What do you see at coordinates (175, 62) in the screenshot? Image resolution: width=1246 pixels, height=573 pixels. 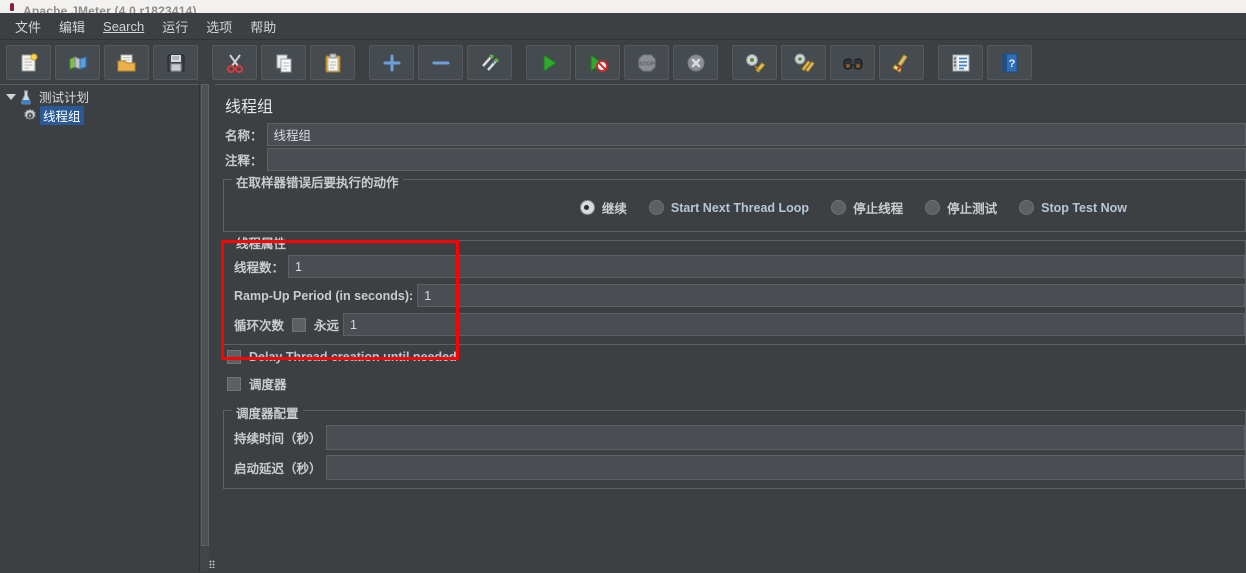 I see `save-icon` at bounding box center [175, 62].